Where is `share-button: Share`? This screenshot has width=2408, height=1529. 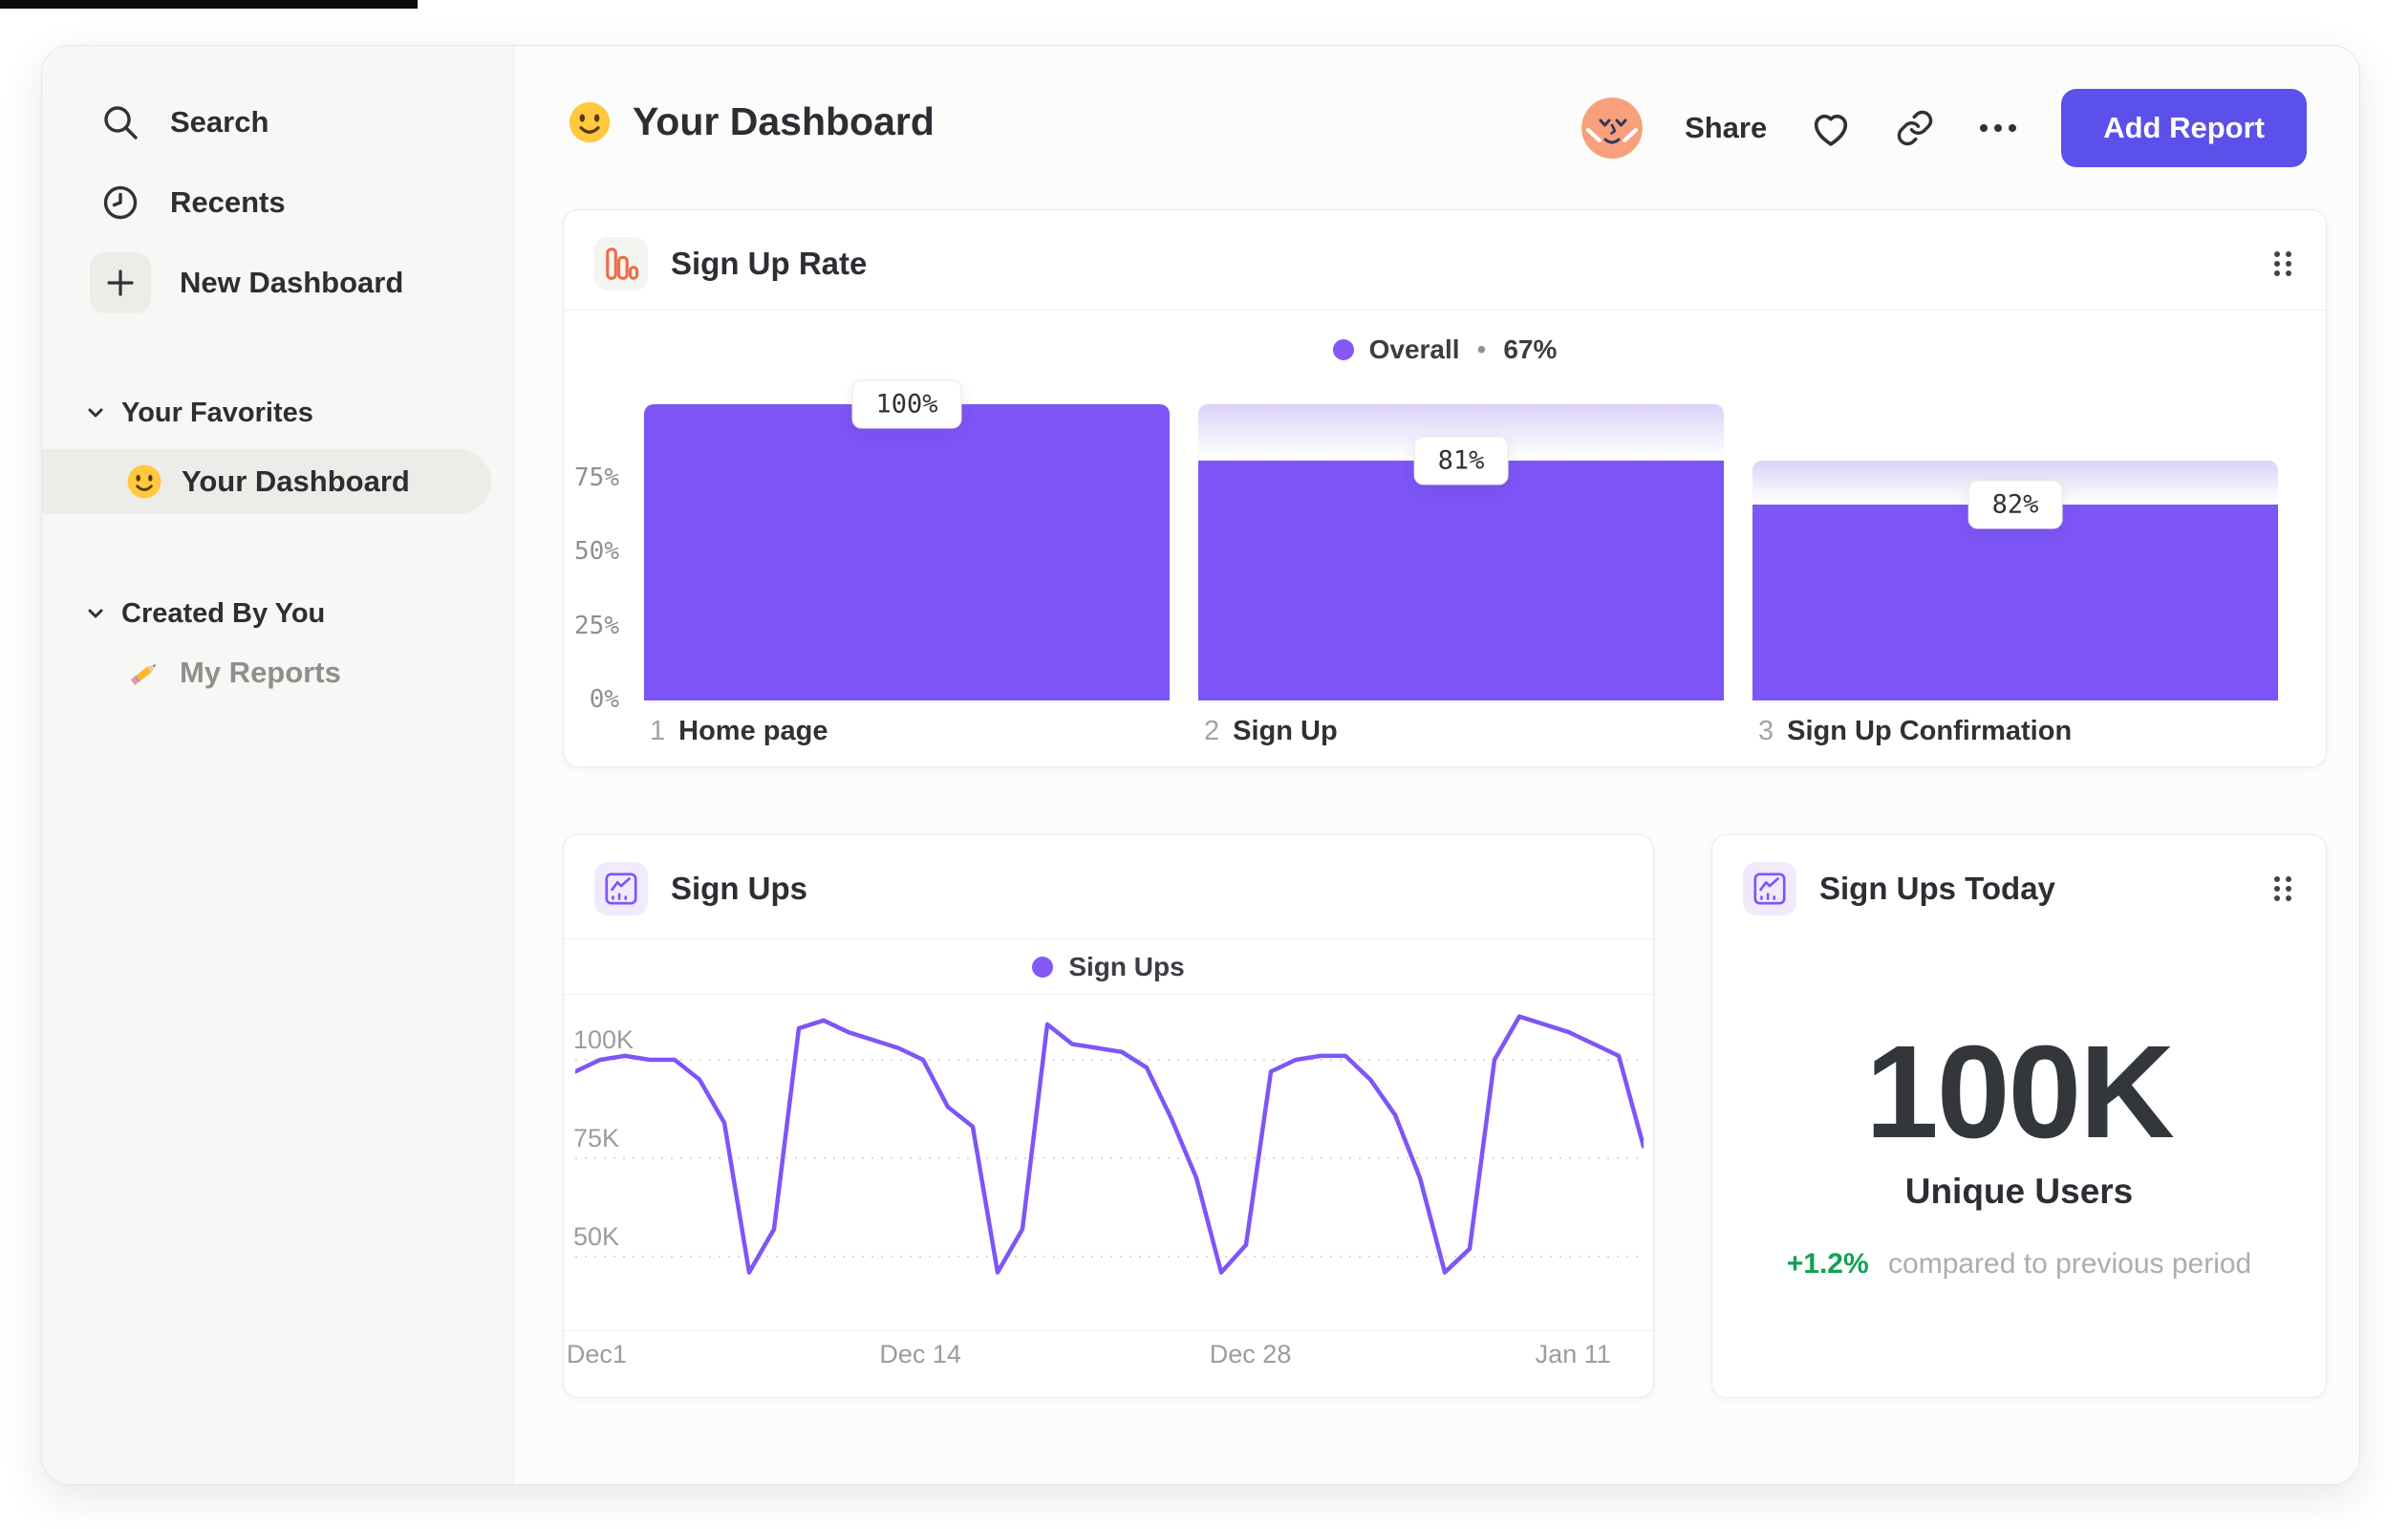 share-button: Share is located at coordinates (1726, 128).